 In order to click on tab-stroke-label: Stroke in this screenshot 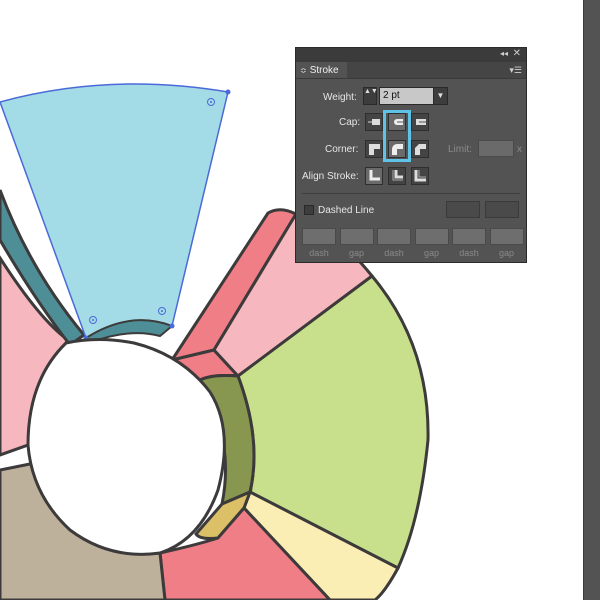, I will do `click(324, 70)`.